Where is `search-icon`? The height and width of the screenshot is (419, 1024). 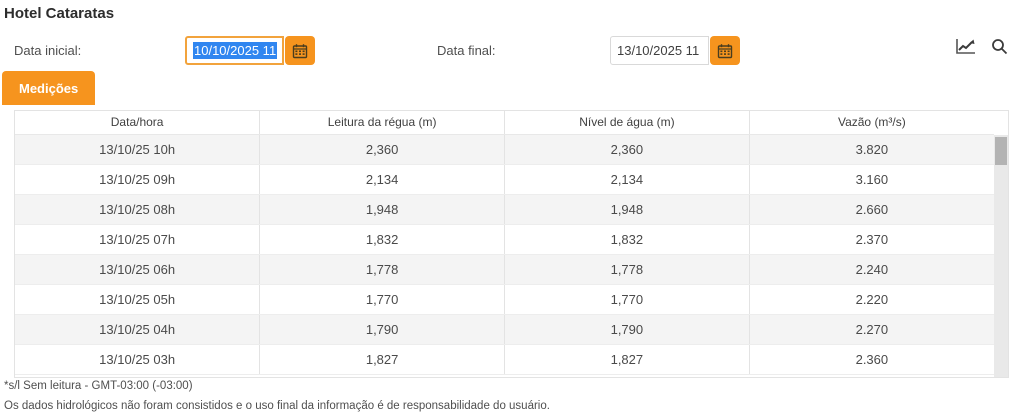
search-icon is located at coordinates (999, 46).